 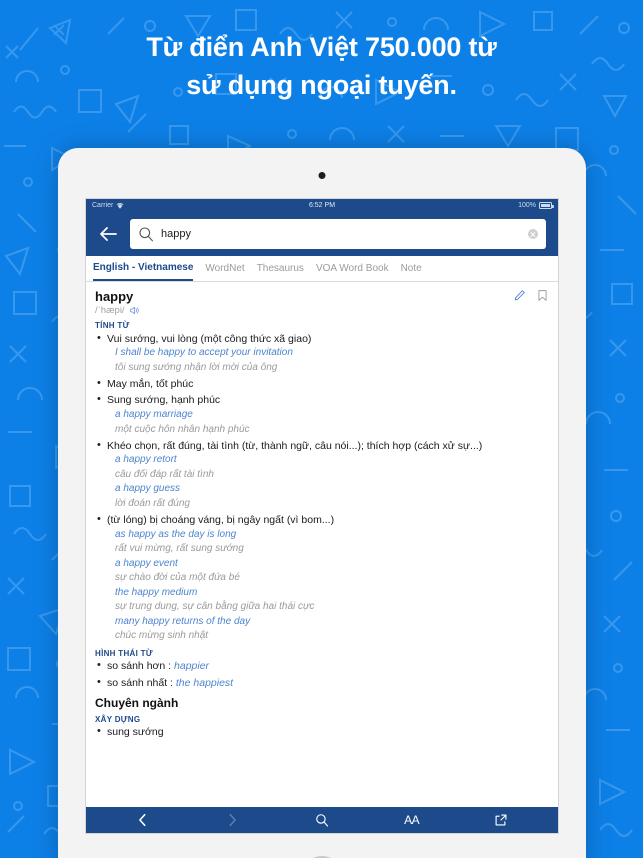 What do you see at coordinates (112, 325) in the screenshot?
I see `part-of-speech-label: TÍNH TỪ` at bounding box center [112, 325].